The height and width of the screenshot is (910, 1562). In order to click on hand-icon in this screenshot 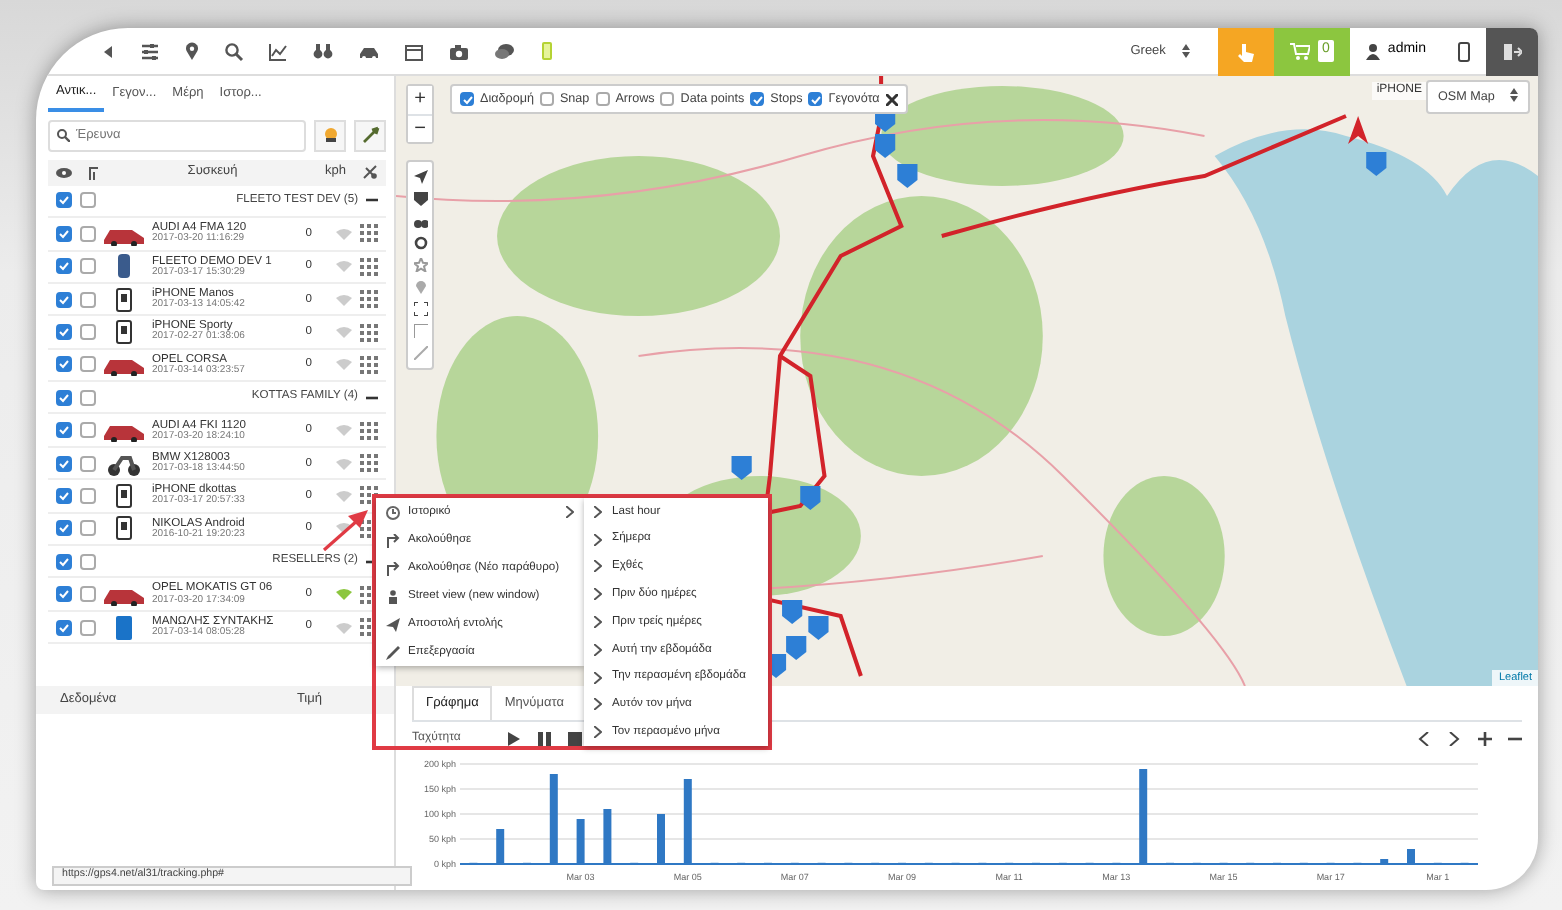, I will do `click(1245, 51)`.